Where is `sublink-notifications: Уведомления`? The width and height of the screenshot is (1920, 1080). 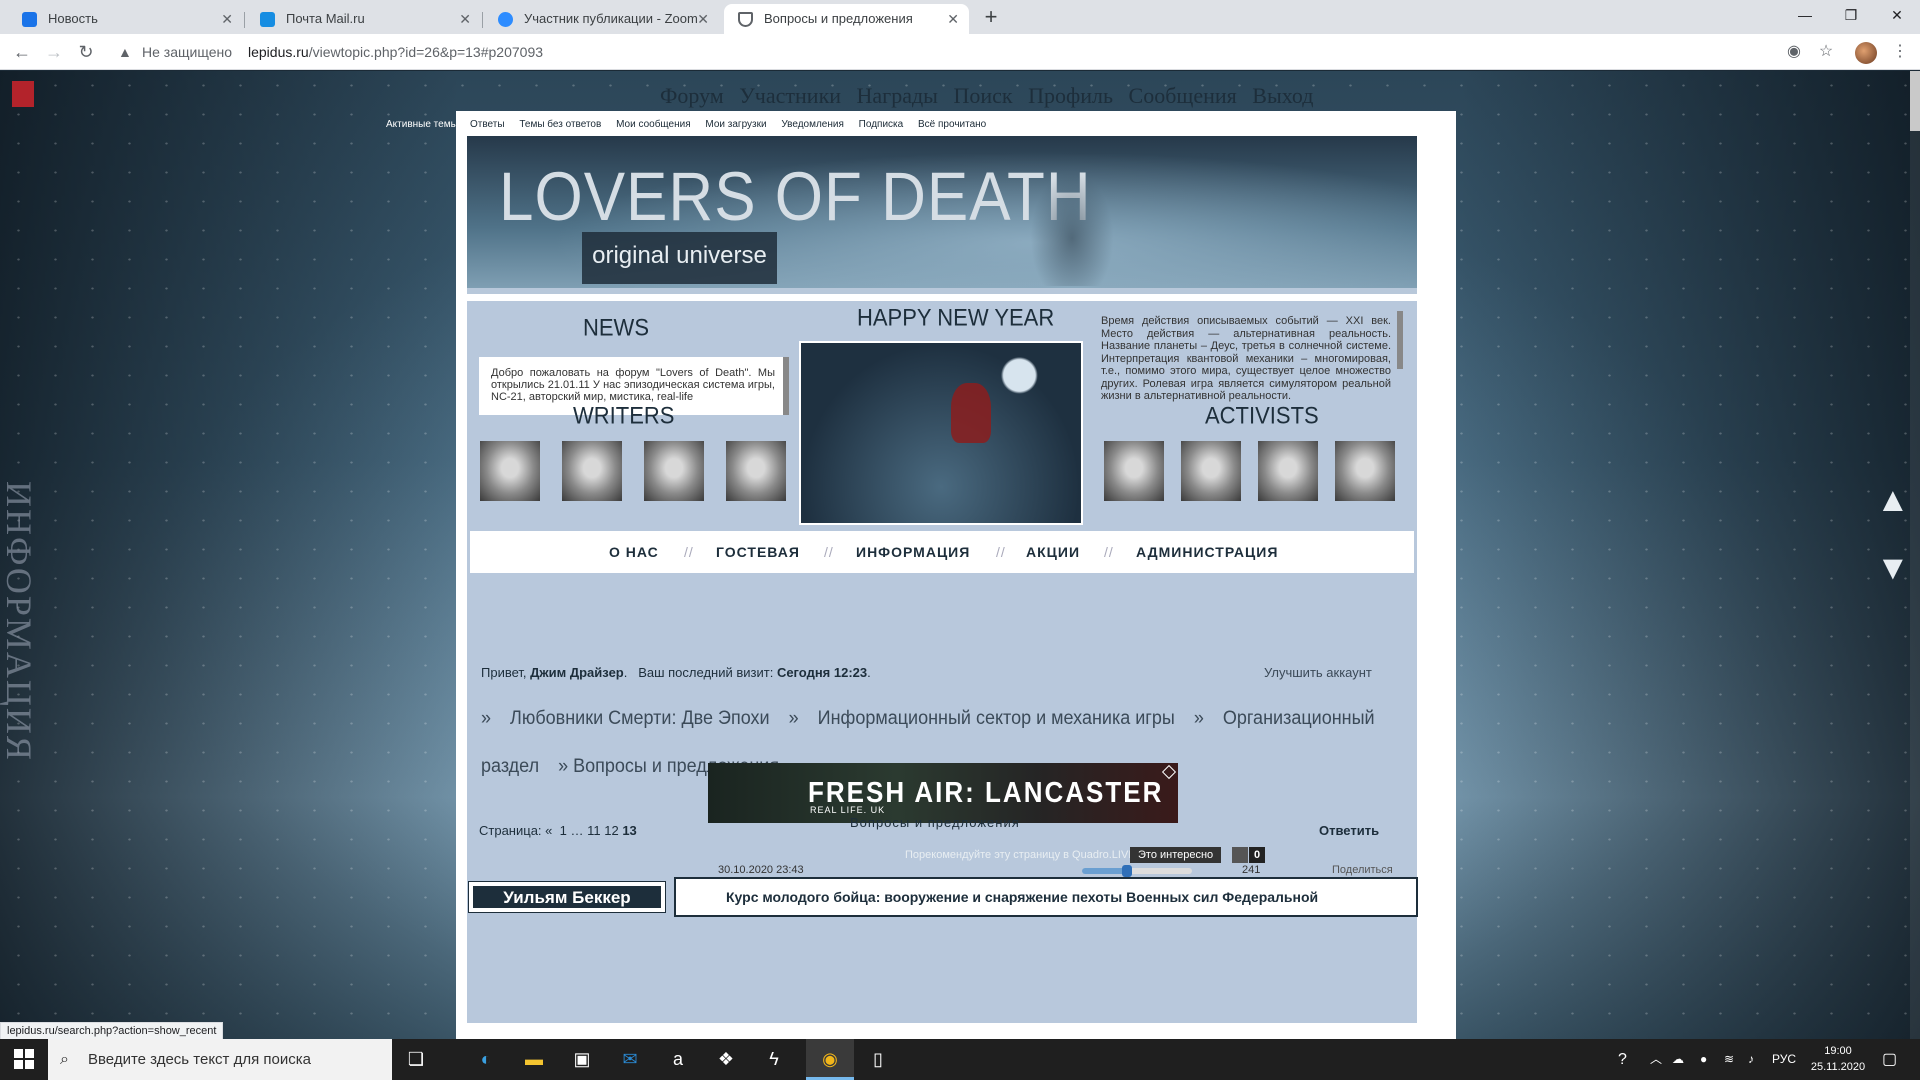
sublink-notifications: Уведомления is located at coordinates (812, 124).